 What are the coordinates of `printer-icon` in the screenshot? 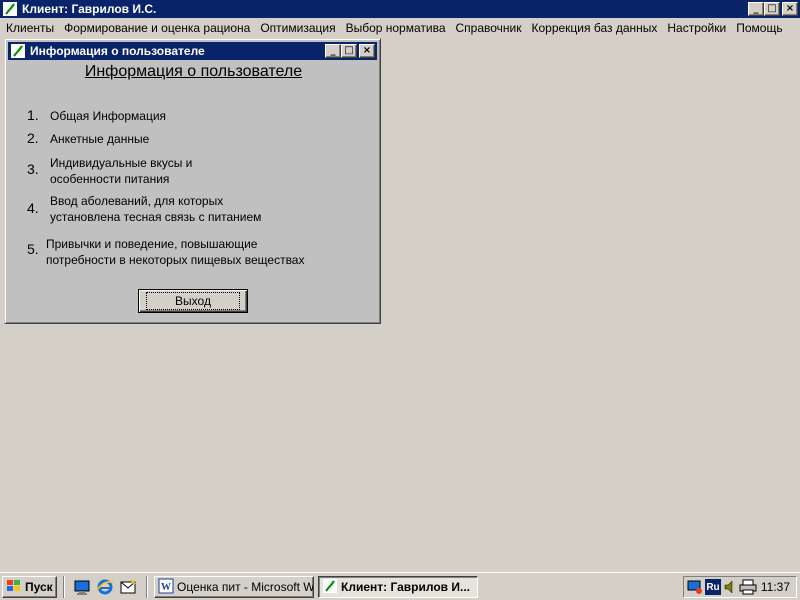 It's located at (748, 588).